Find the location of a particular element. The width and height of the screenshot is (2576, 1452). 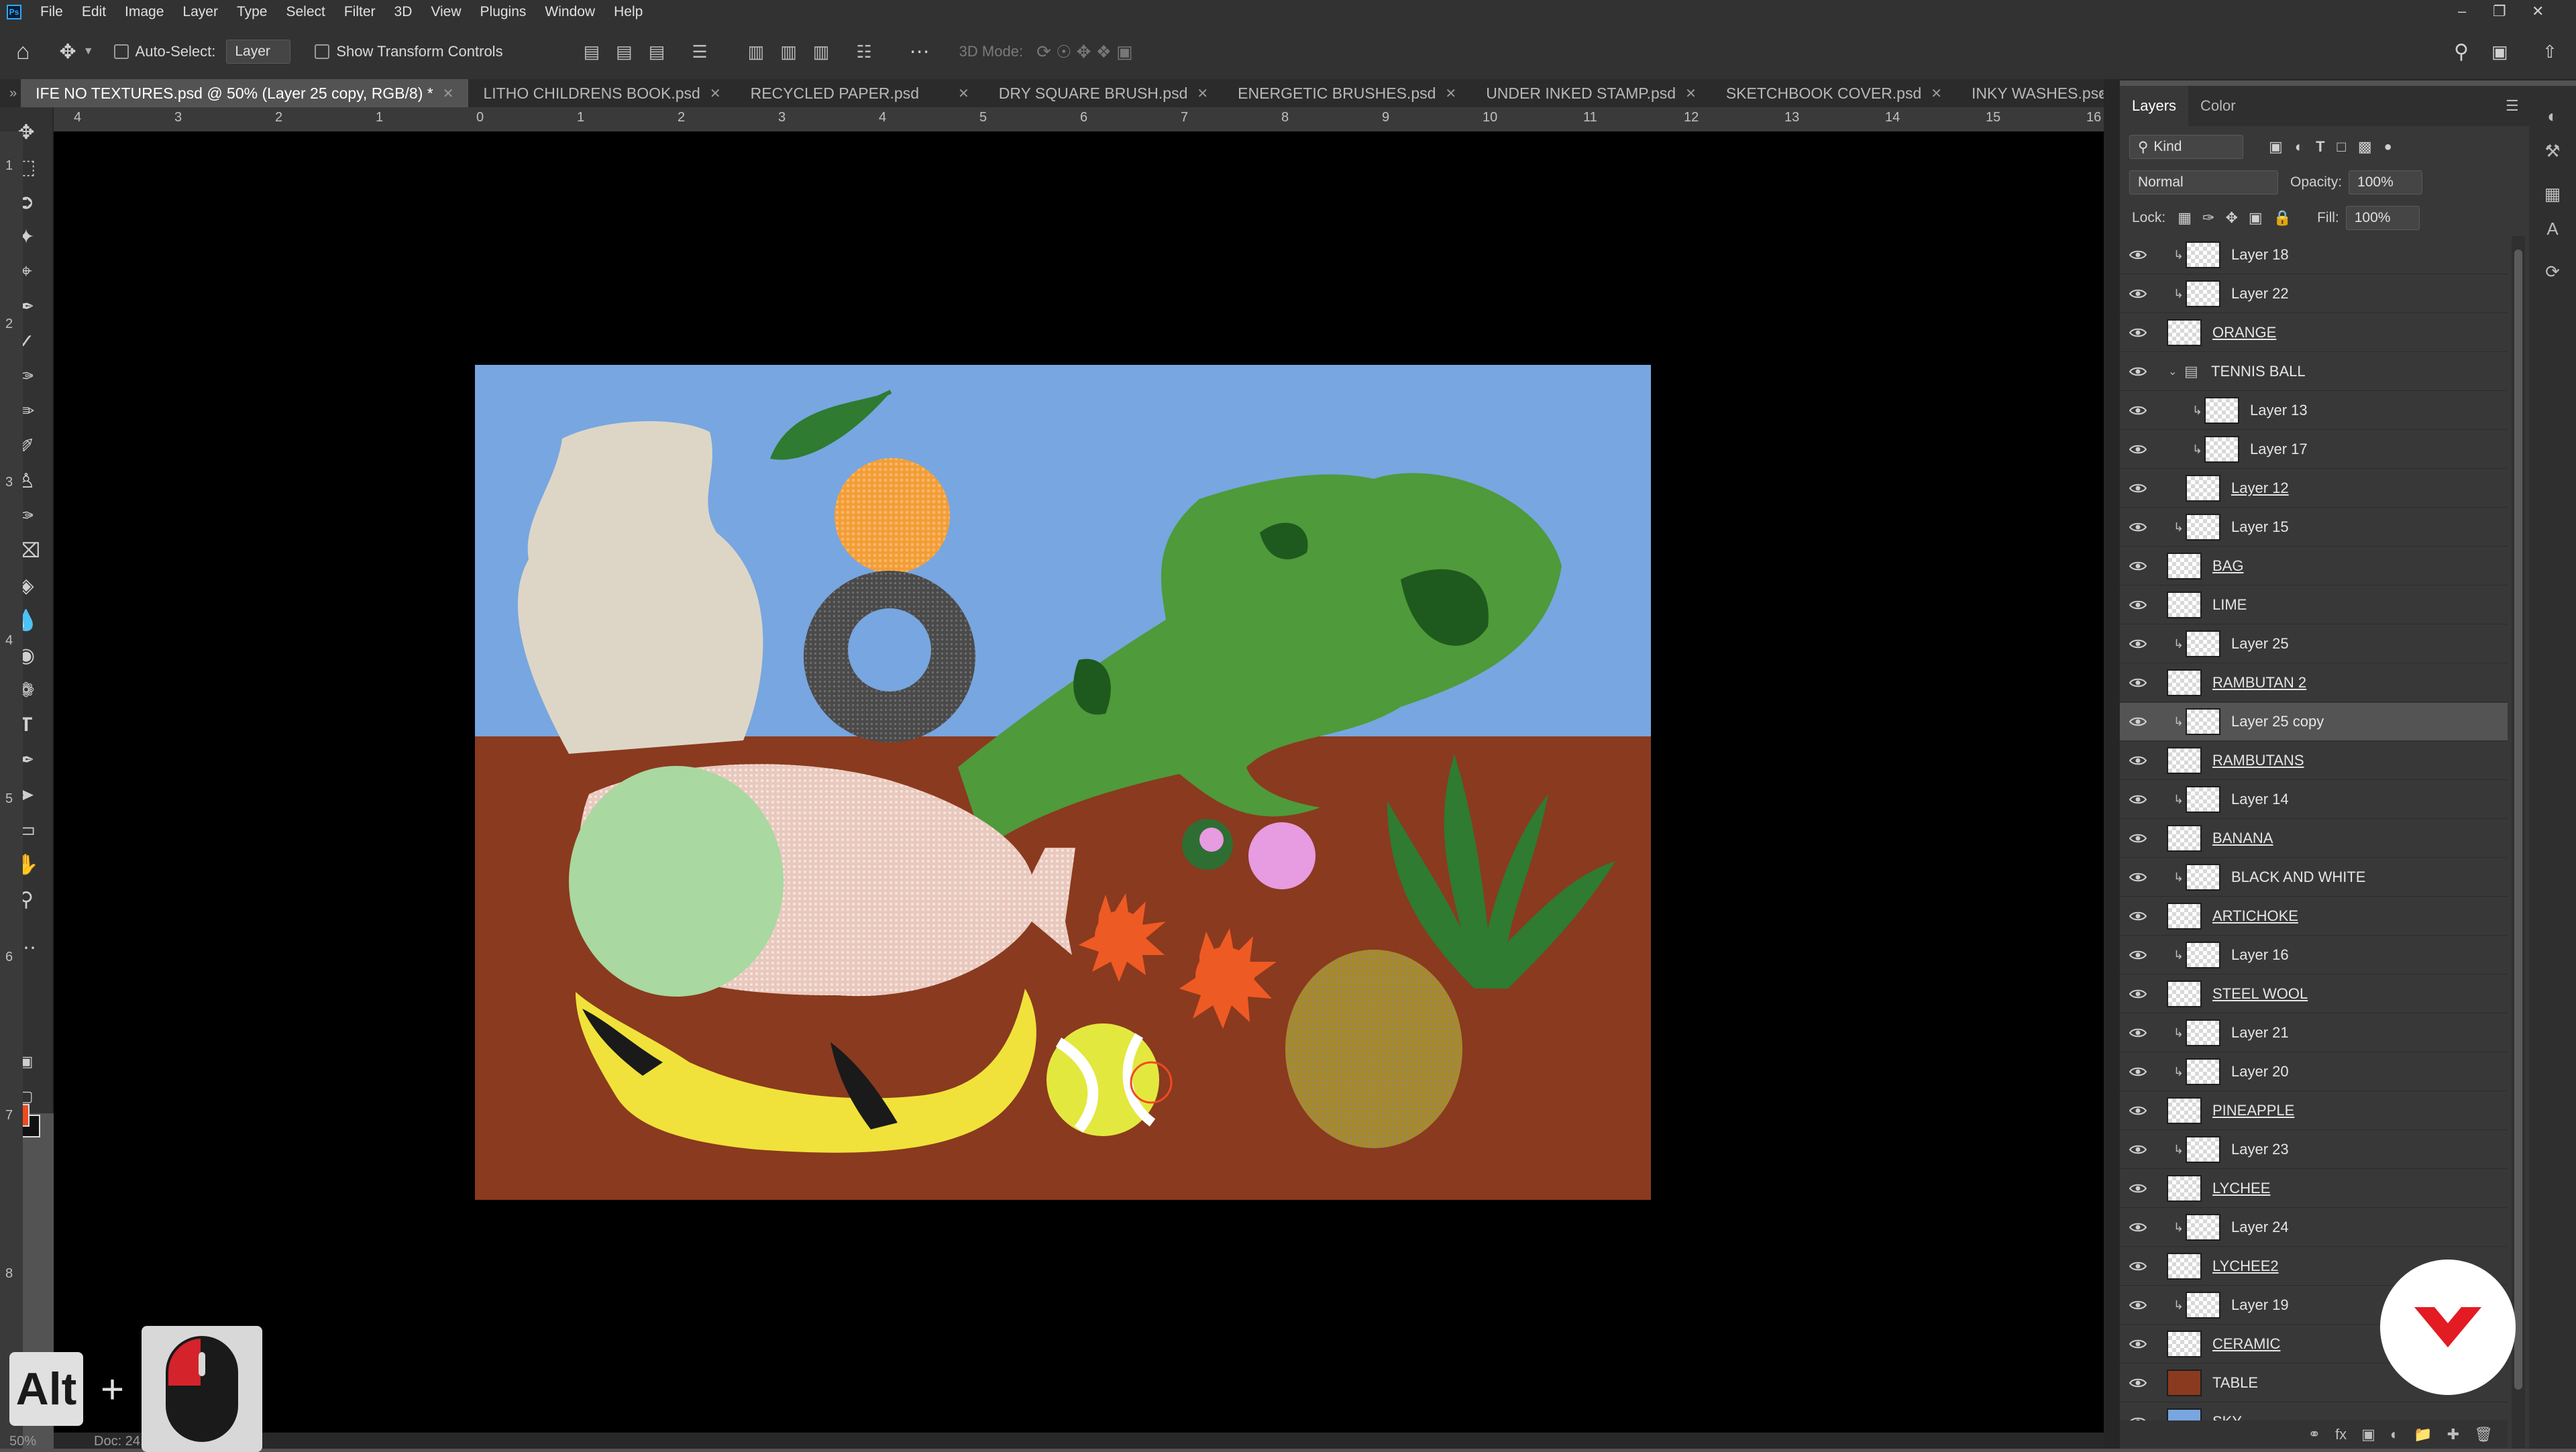

layer-row: ↳ Layer 25 is located at coordinates (2314, 644).